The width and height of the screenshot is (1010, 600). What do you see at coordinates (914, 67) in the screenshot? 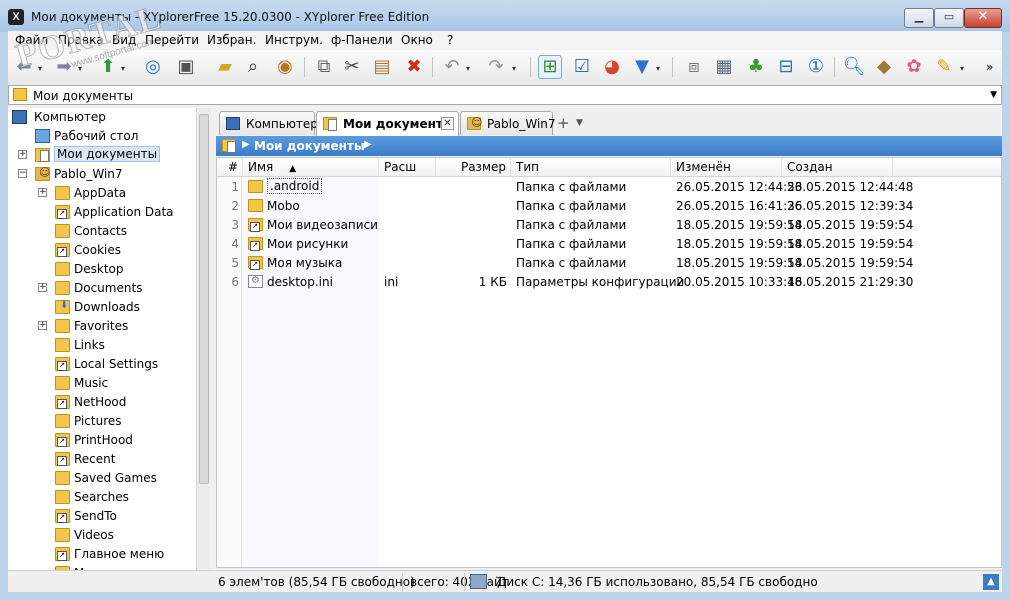
I see `flower-icon: ✿` at bounding box center [914, 67].